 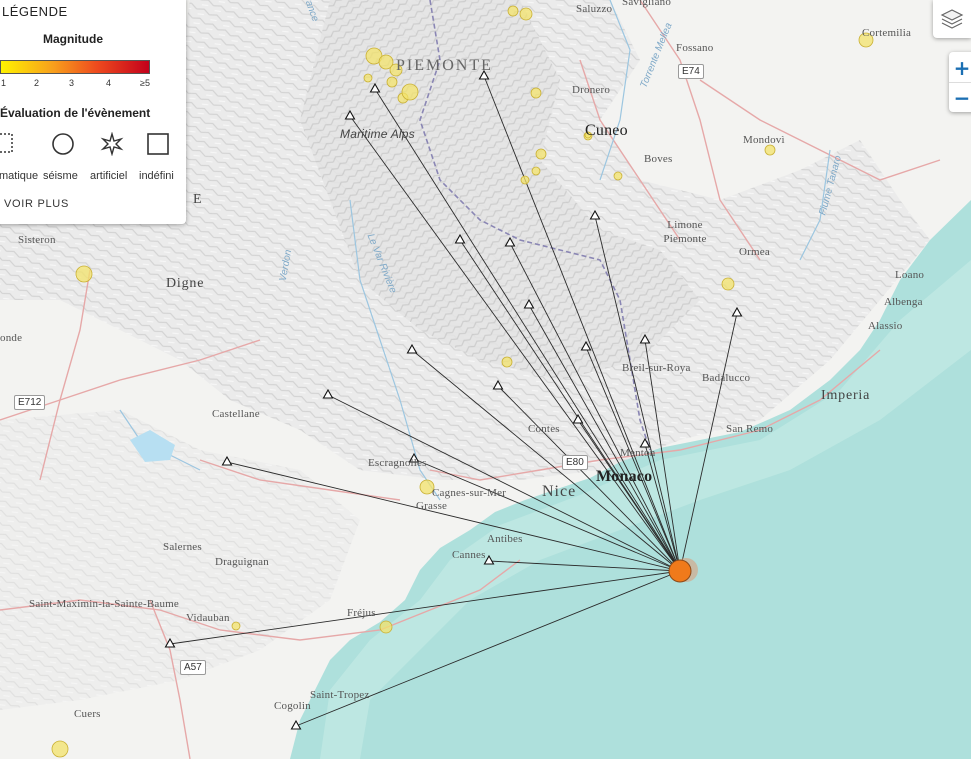 I want to click on label-draguignan: Draguignan, so click(x=242, y=562).